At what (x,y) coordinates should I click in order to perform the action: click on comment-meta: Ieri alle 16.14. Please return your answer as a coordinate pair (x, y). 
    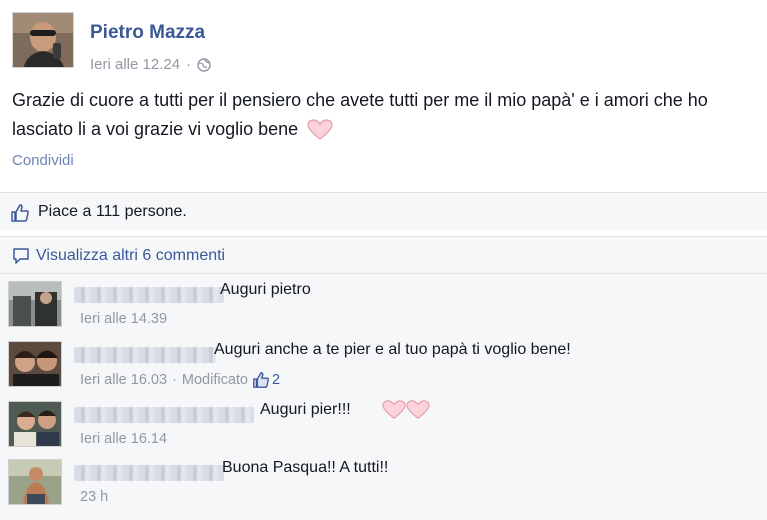
    Looking at the image, I should click on (123, 439).